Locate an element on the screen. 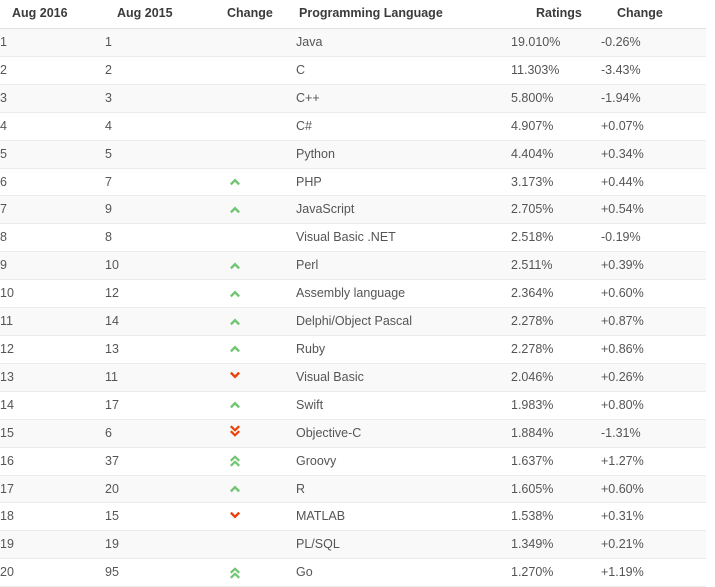 This screenshot has width=715, height=587. cell-language: Perl is located at coordinates (403, 266).